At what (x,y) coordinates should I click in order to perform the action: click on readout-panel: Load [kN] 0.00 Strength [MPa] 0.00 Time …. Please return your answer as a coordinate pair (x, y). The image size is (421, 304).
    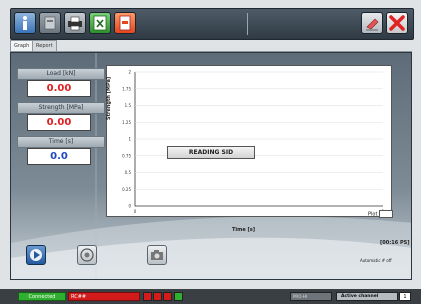
    Looking at the image, I should click on (61, 151).